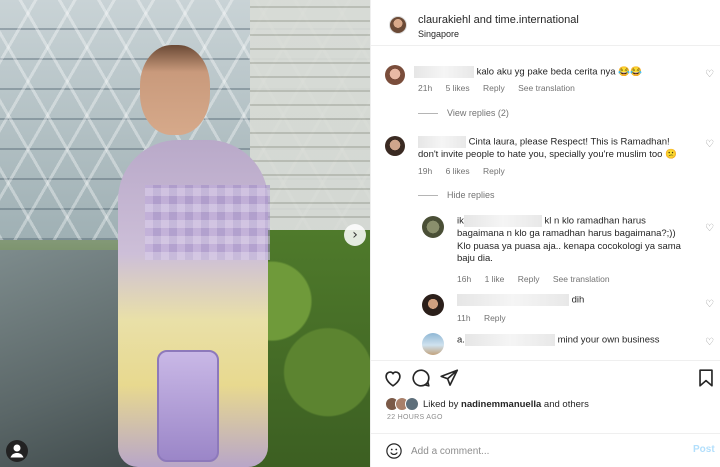 This screenshot has height=467, width=720. I want to click on liked-by-user: nadinemmanuella, so click(501, 404).